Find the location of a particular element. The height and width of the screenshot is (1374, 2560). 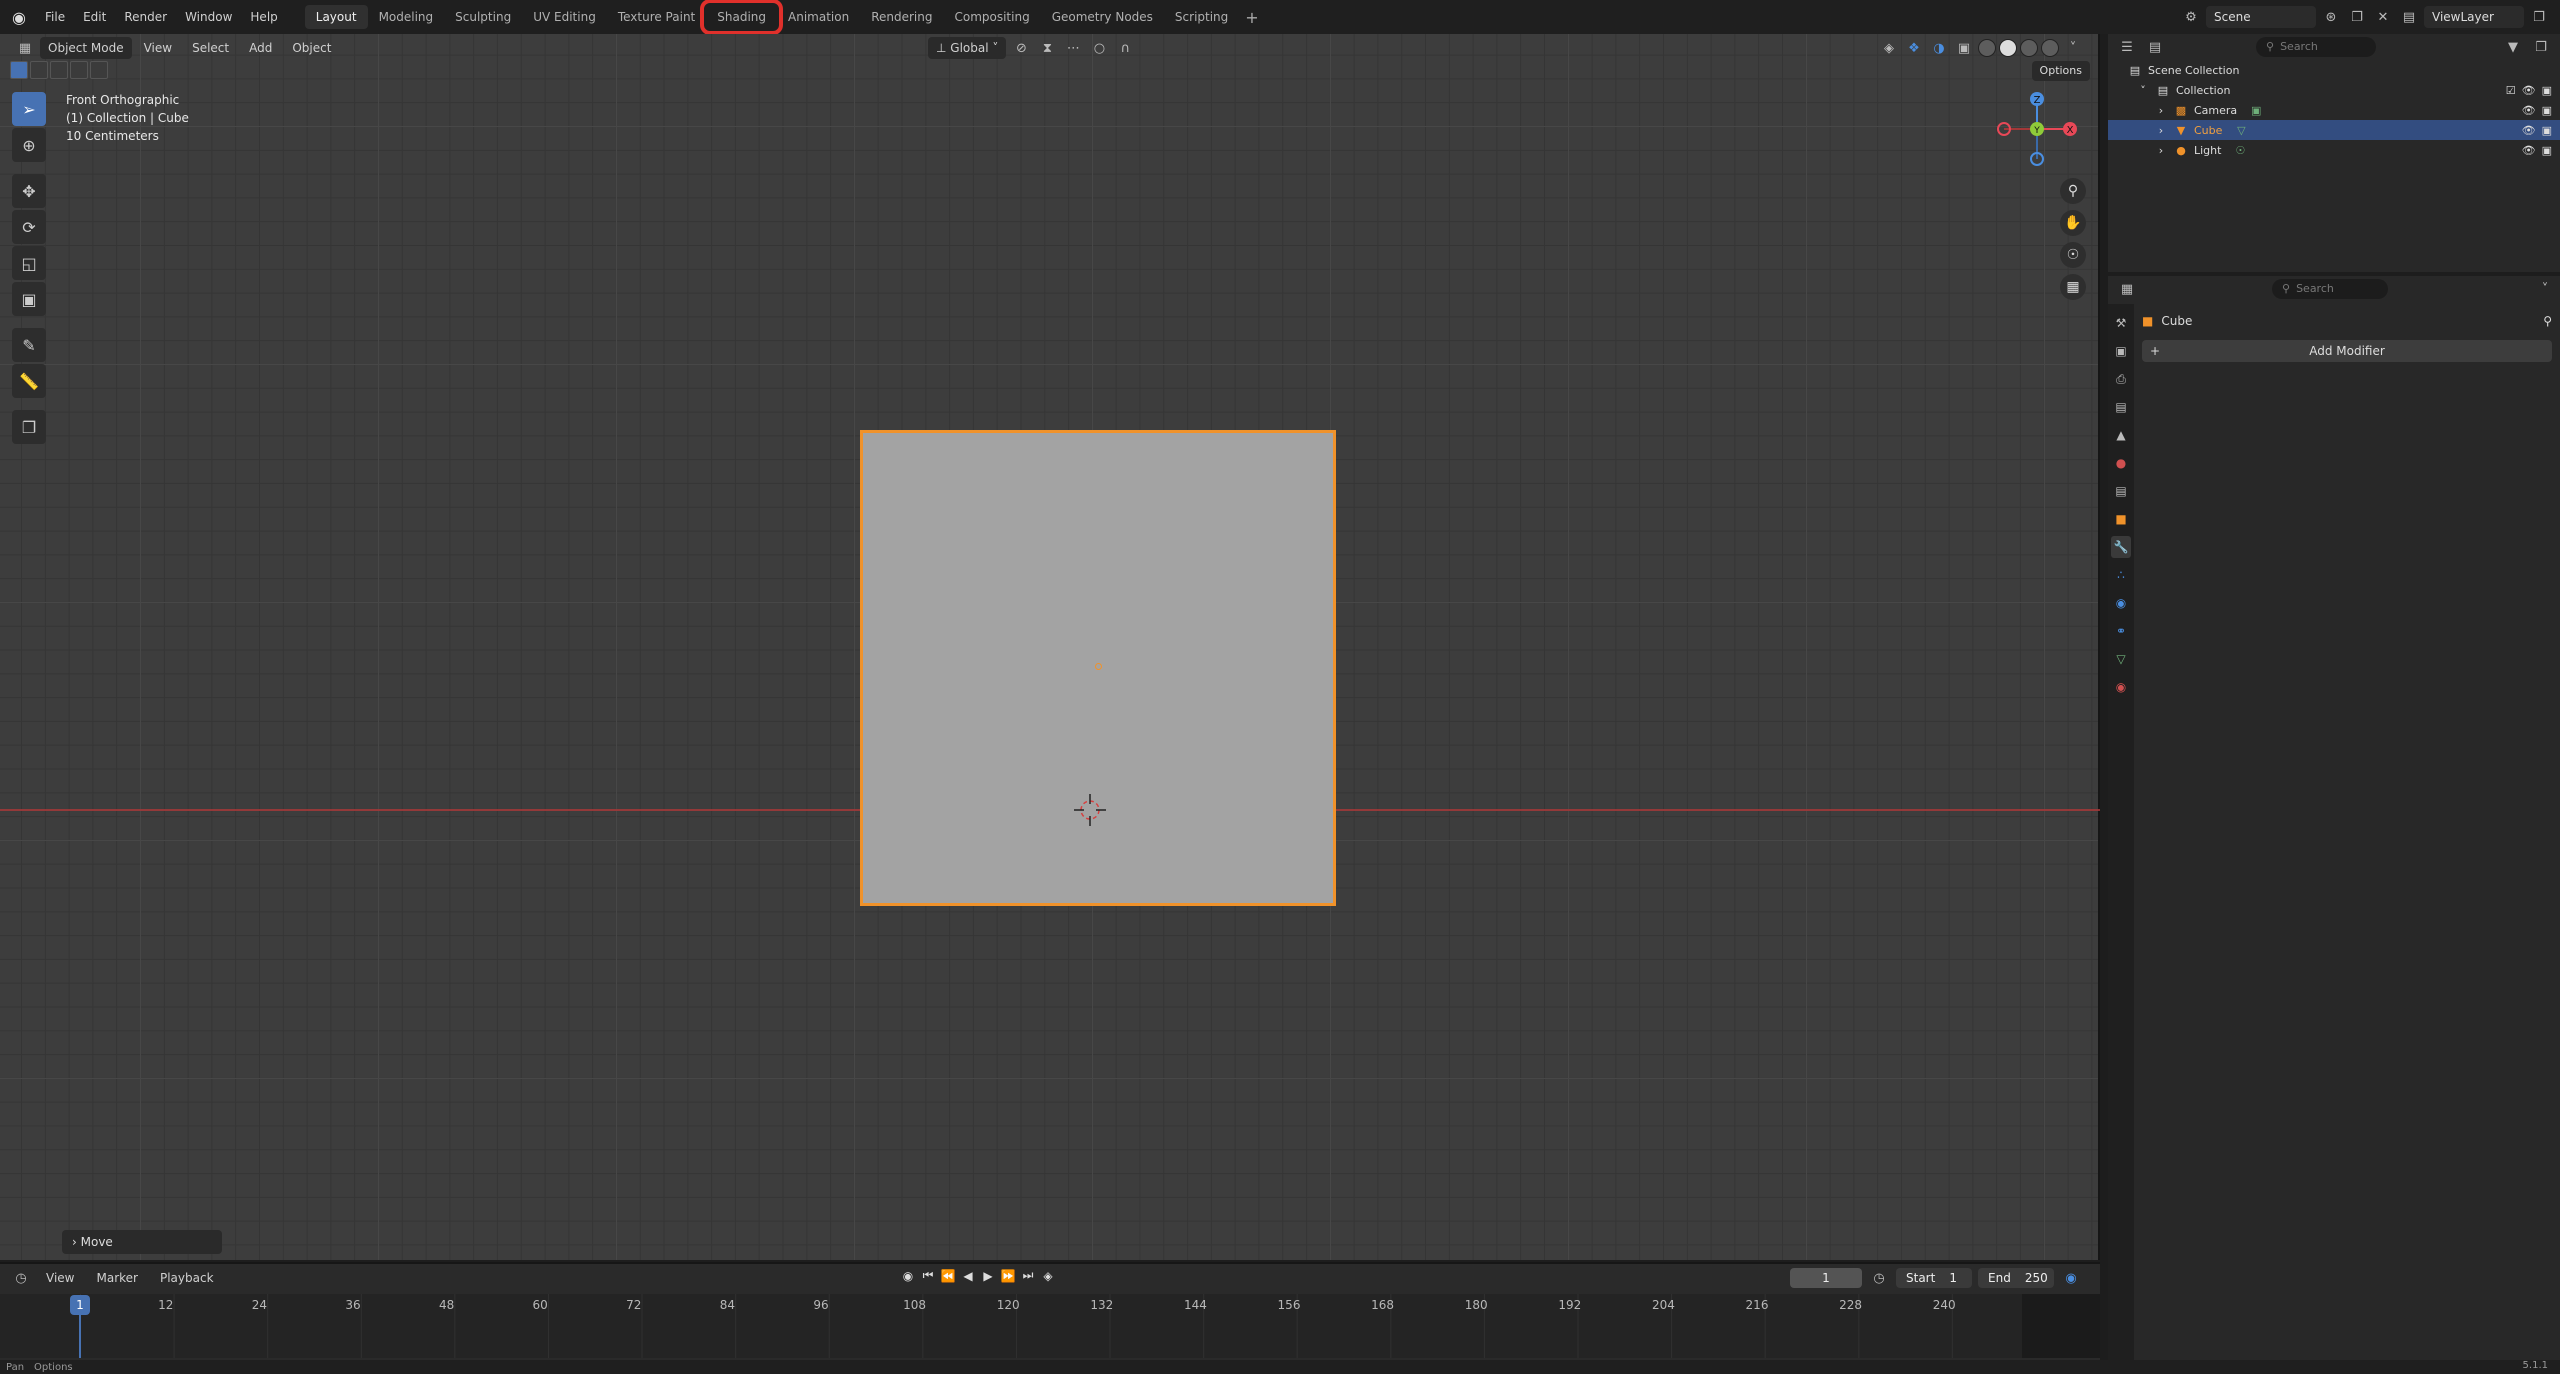

falloff-icon: ∩ is located at coordinates (1125, 48).